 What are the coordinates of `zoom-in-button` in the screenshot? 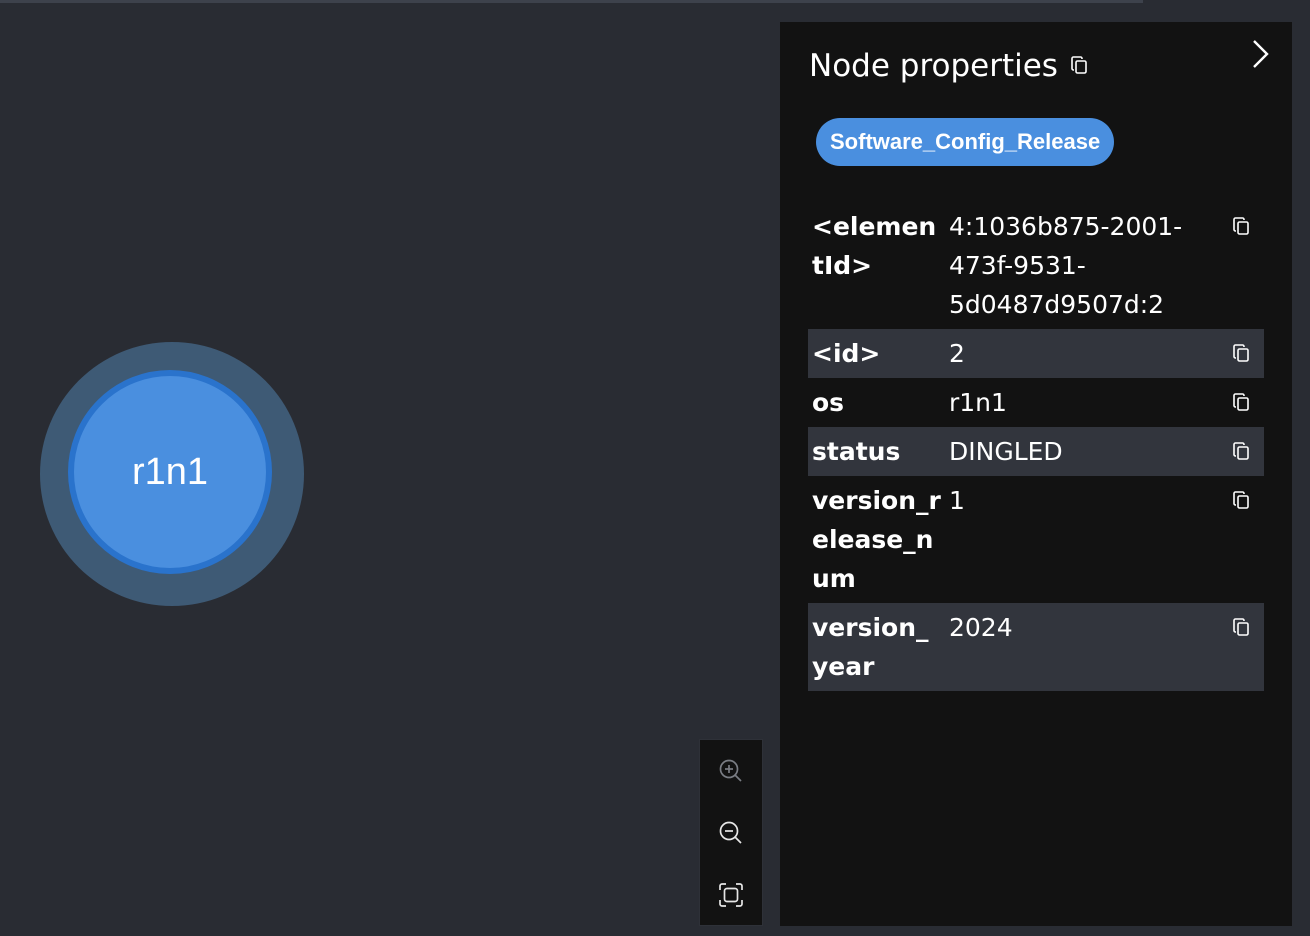 It's located at (731, 771).